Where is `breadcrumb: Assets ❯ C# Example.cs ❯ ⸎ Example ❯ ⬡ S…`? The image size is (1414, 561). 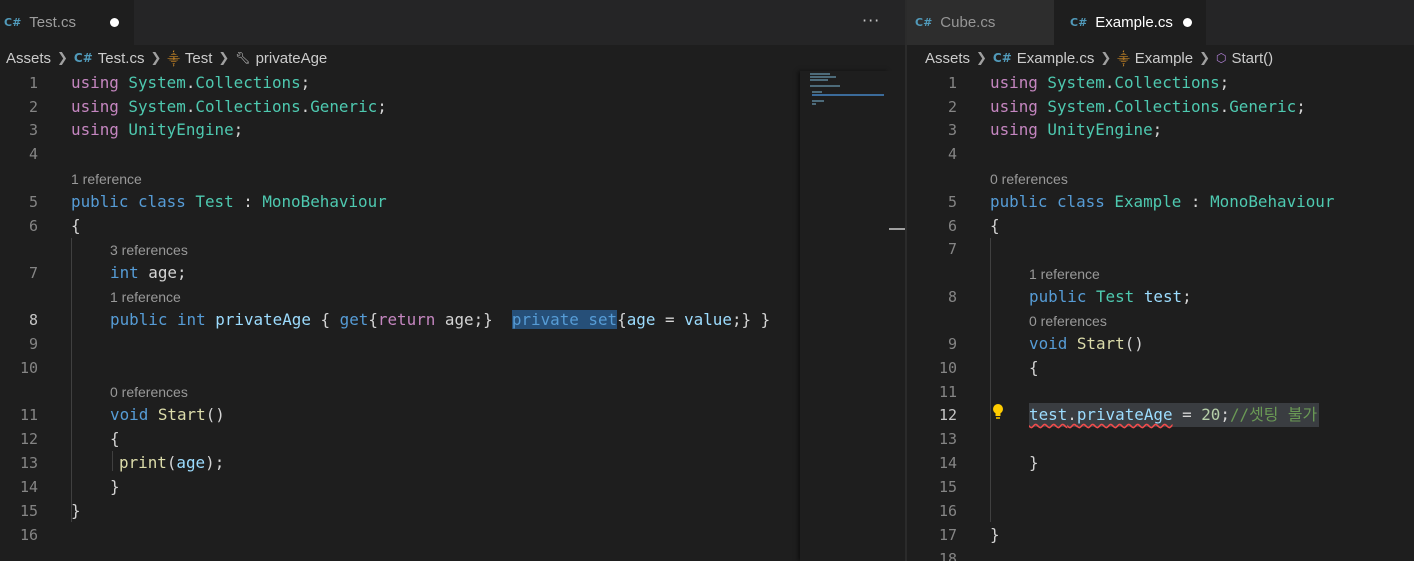 breadcrumb: Assets ❯ C# Example.cs ❯ ⸎ Example ❯ ⬡ S… is located at coordinates (1160, 58).